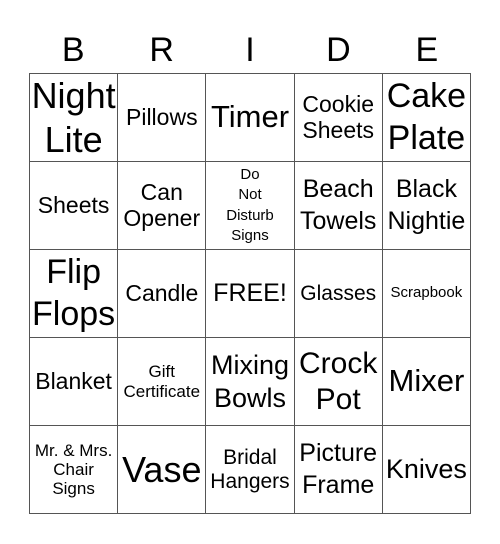 The image size is (500, 544). What do you see at coordinates (426, 96) in the screenshot?
I see `cell-text-line: Cake` at bounding box center [426, 96].